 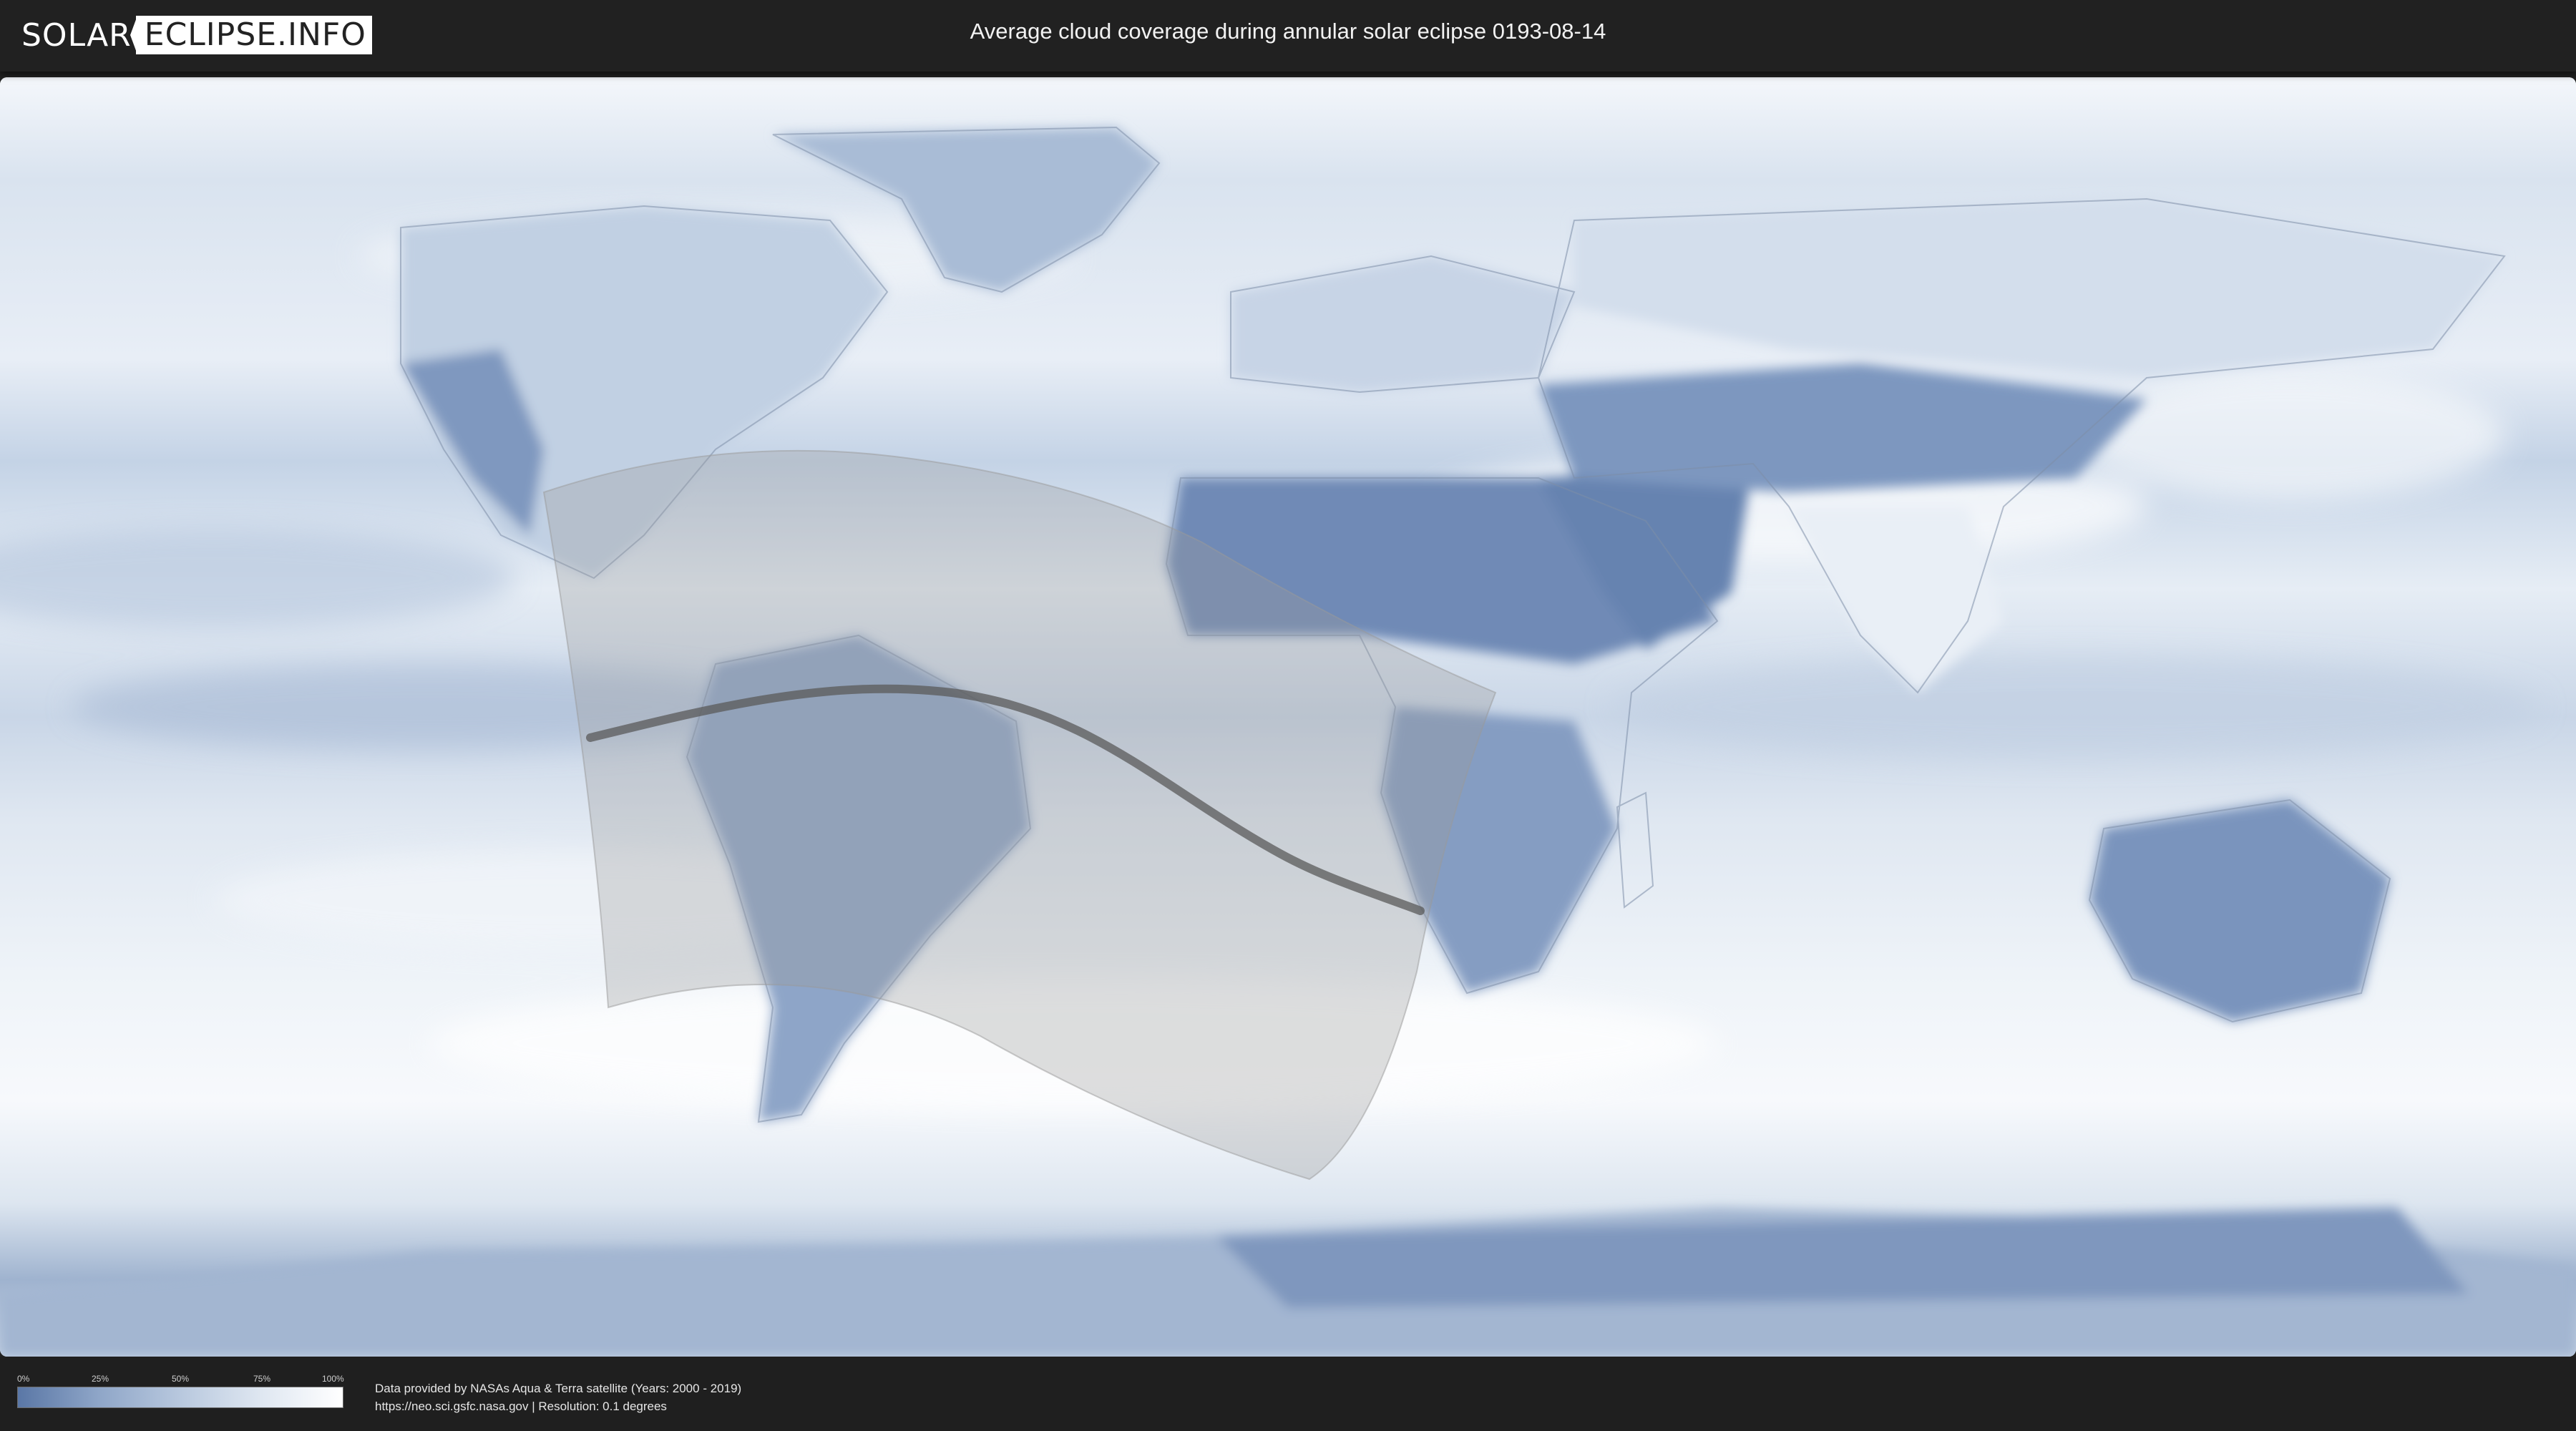 What do you see at coordinates (23, 1379) in the screenshot?
I see `legend-tick-0: 0%` at bounding box center [23, 1379].